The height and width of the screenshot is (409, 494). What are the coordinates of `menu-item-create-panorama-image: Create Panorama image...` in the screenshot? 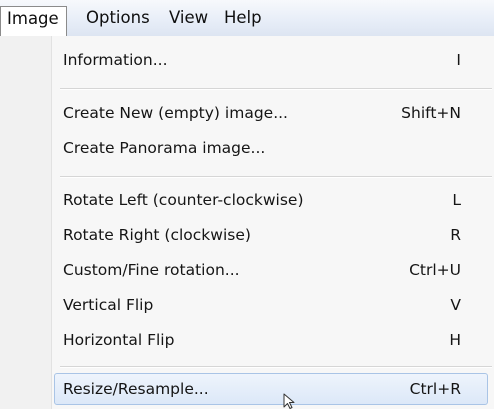 It's located at (271, 148).